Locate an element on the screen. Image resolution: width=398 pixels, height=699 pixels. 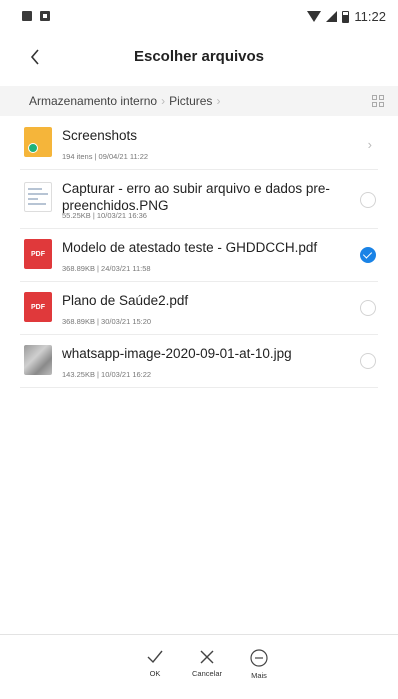
file-name: Plano de Saúde2.pdf is located at coordinates (125, 300).